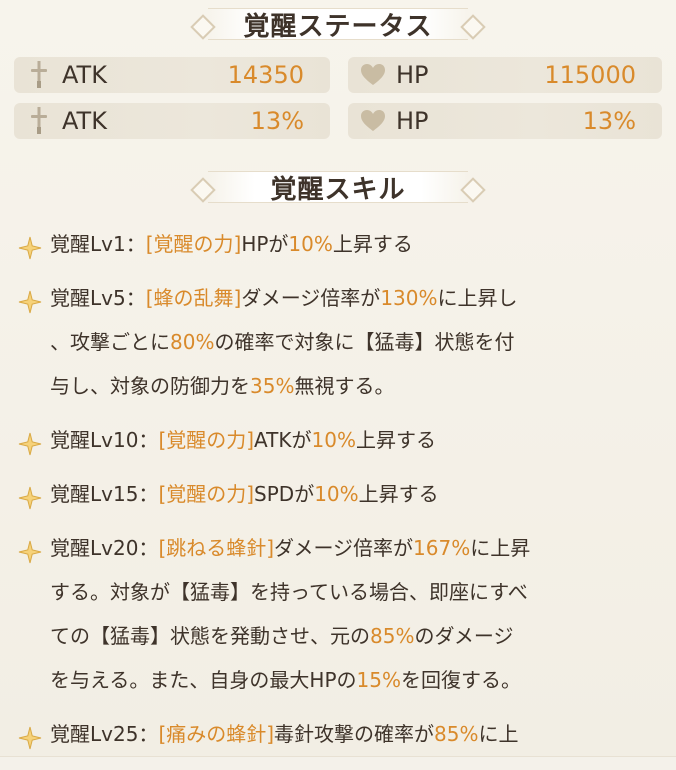  I want to click on skill-entry: 覚醒Lv15：[覚醒の力]SPDが10%上昇する, so click(338, 494).